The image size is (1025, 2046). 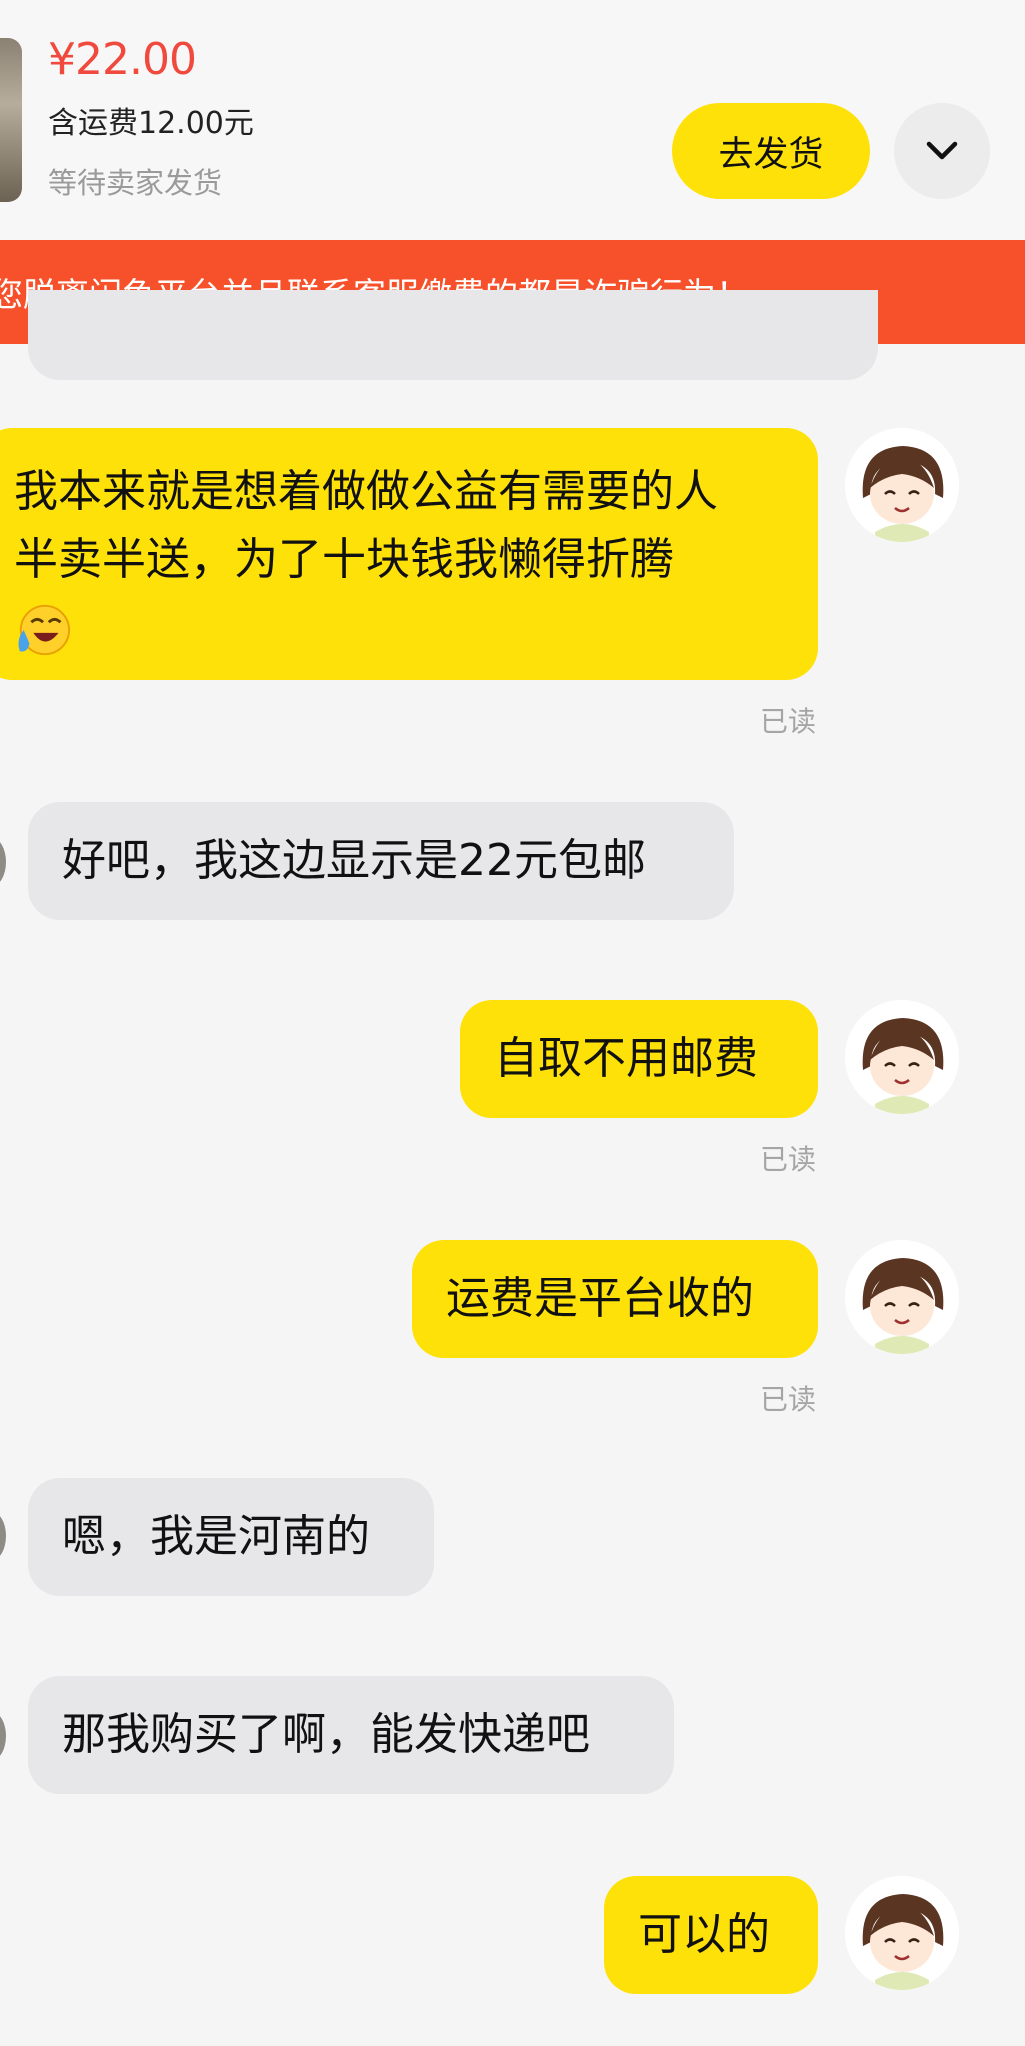 I want to click on message-bubble-me: 我本来就是想着做做公益有需要的人 半卖半送，为了十块钱我懒得折腾, so click(x=409, y=554).